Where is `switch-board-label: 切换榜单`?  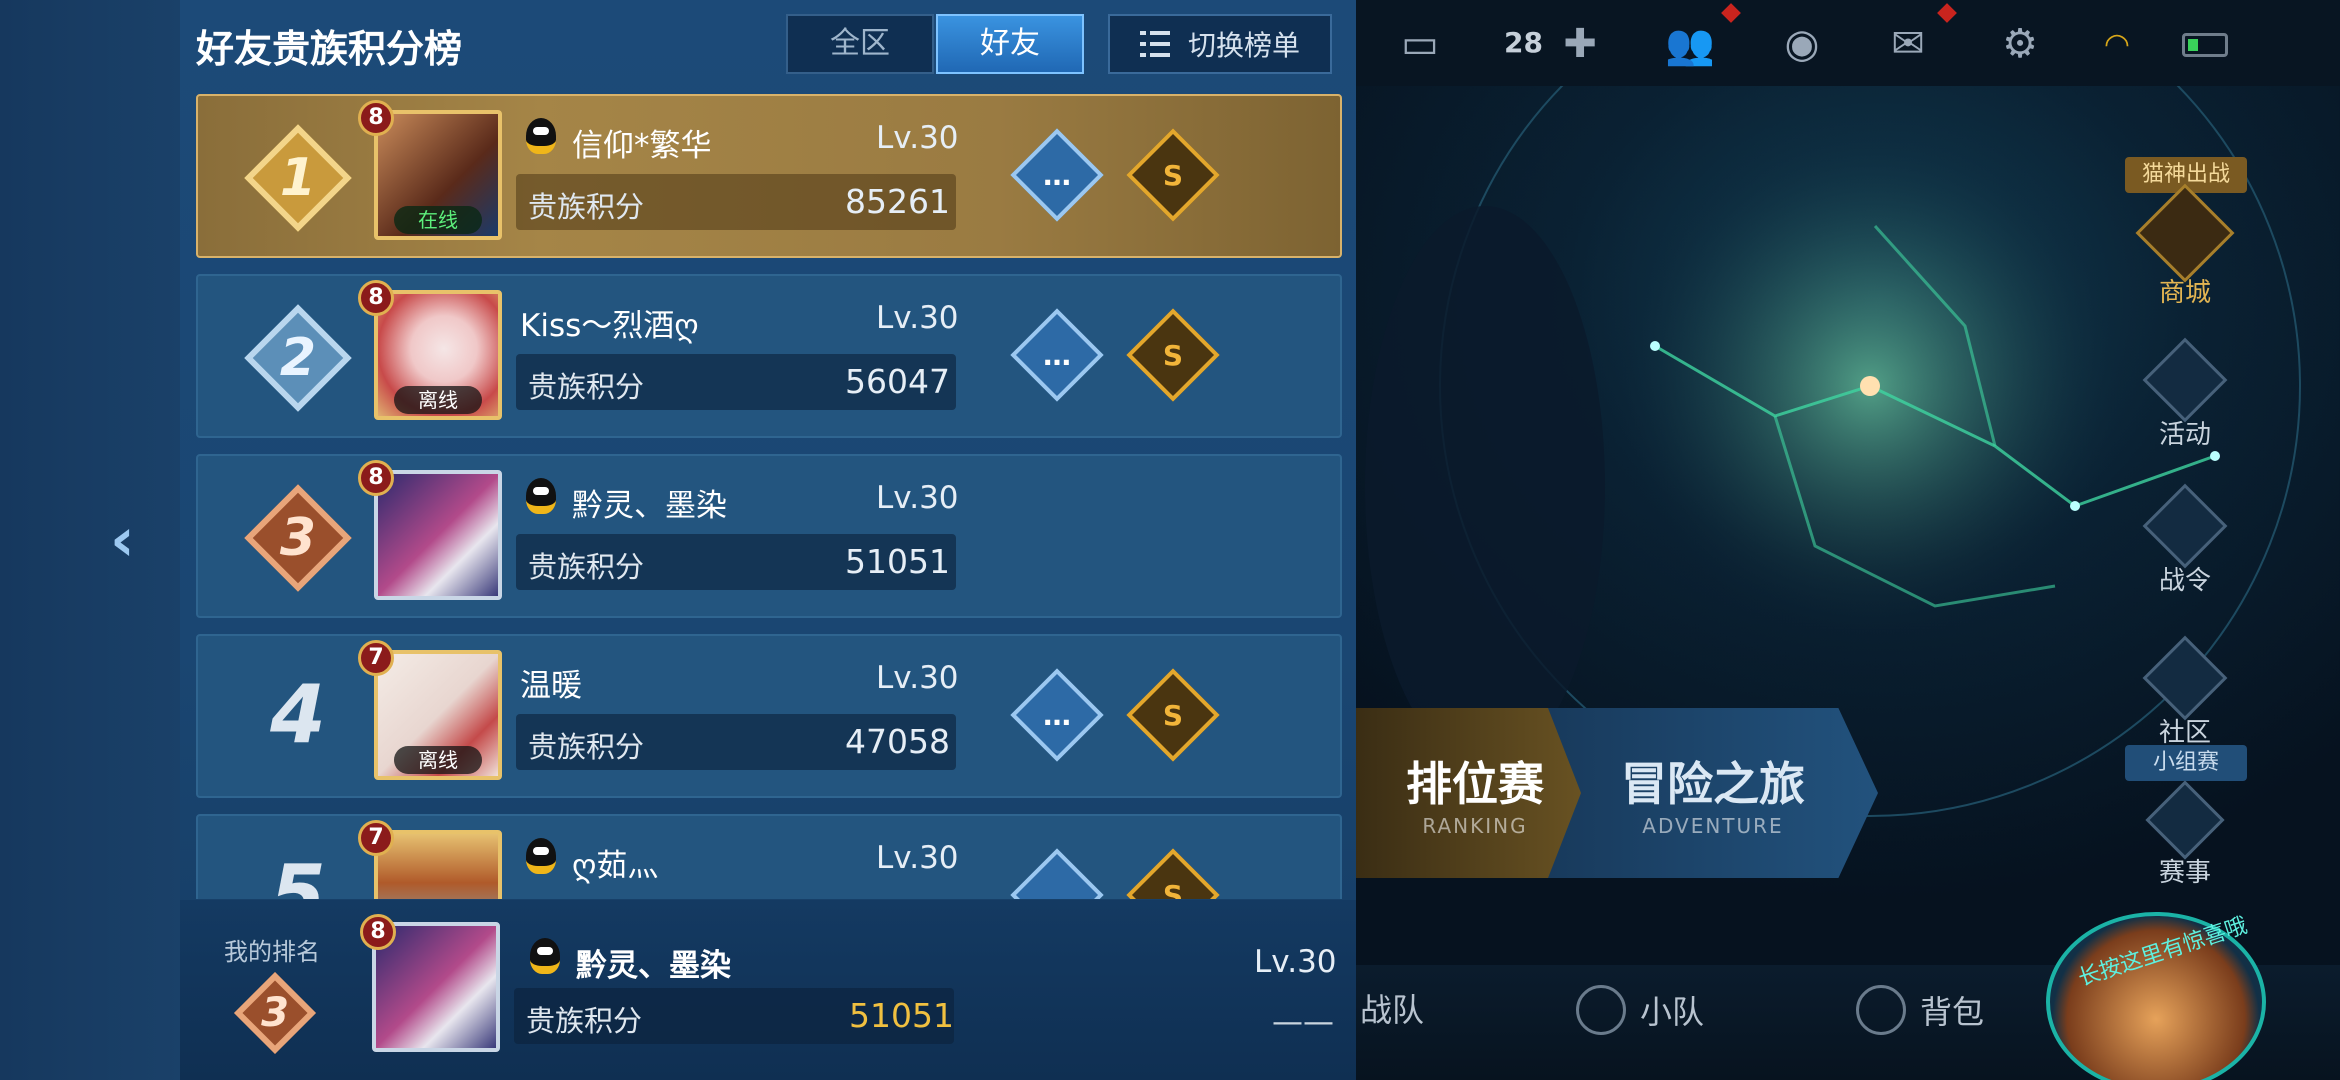
switch-board-label: 切换榜单 is located at coordinates (1243, 45).